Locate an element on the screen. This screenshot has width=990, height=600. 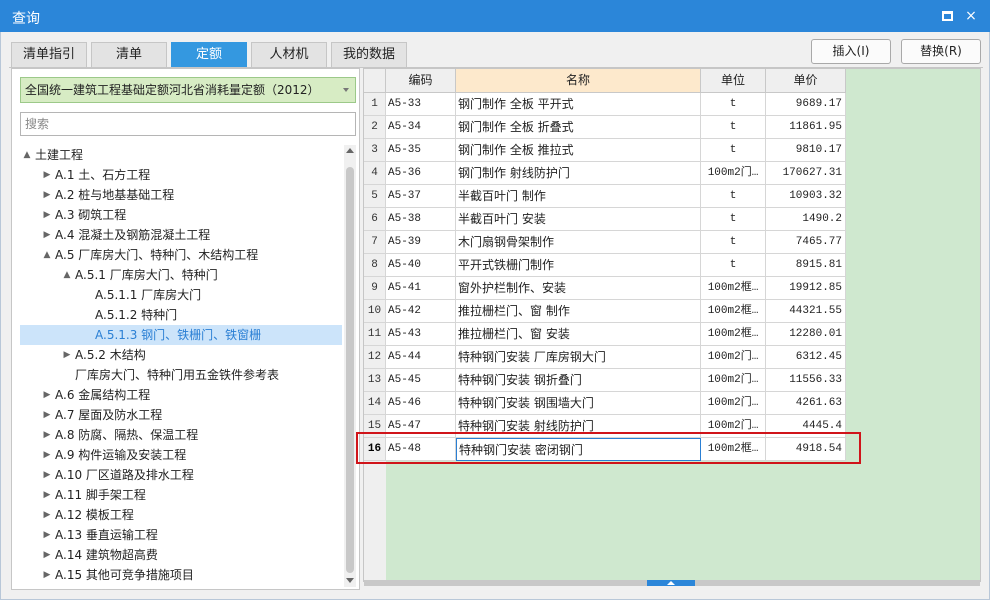
table-row: 10 A5-42 推拉栅栏门、窗 制作 100m2框… 44321.55 is located at coordinates (605, 311).